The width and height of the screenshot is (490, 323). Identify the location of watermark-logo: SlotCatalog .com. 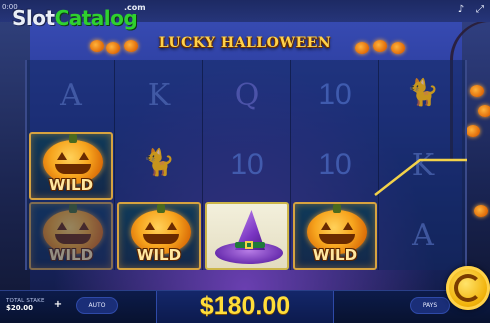
(79, 19).